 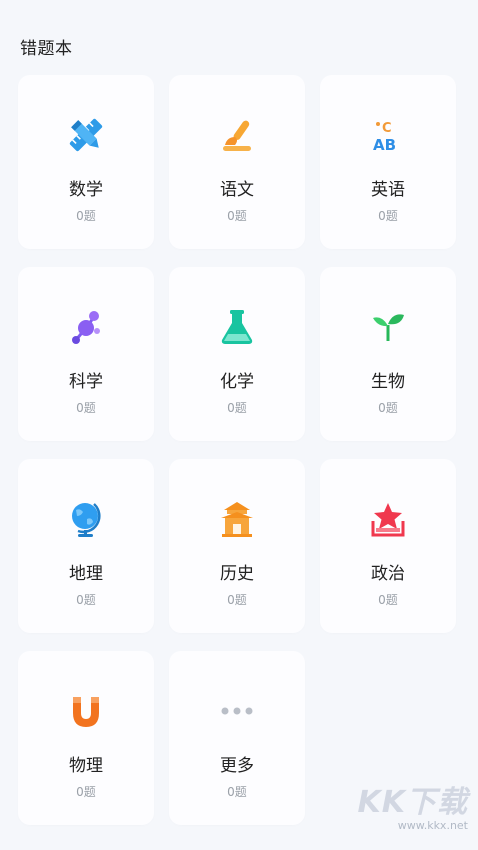 I want to click on subject-name: 化学, so click(x=237, y=382).